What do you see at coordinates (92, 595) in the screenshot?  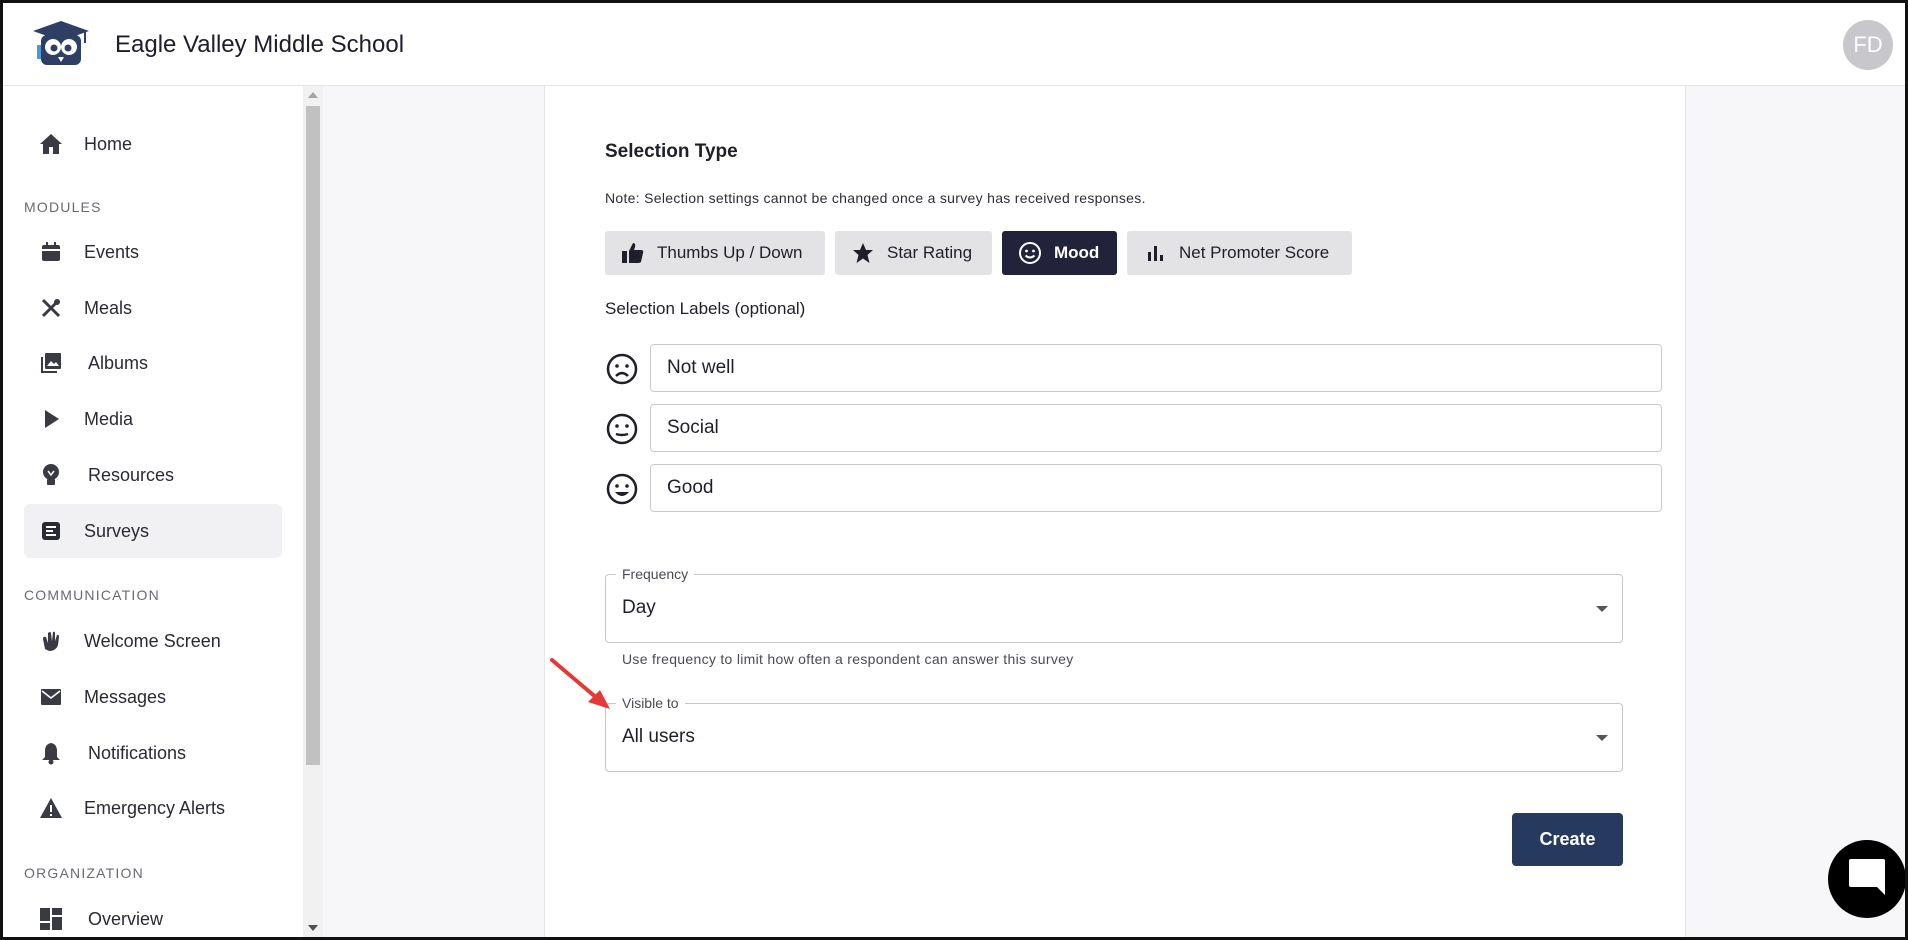 I see `section-title-communication: COMMUNICATION` at bounding box center [92, 595].